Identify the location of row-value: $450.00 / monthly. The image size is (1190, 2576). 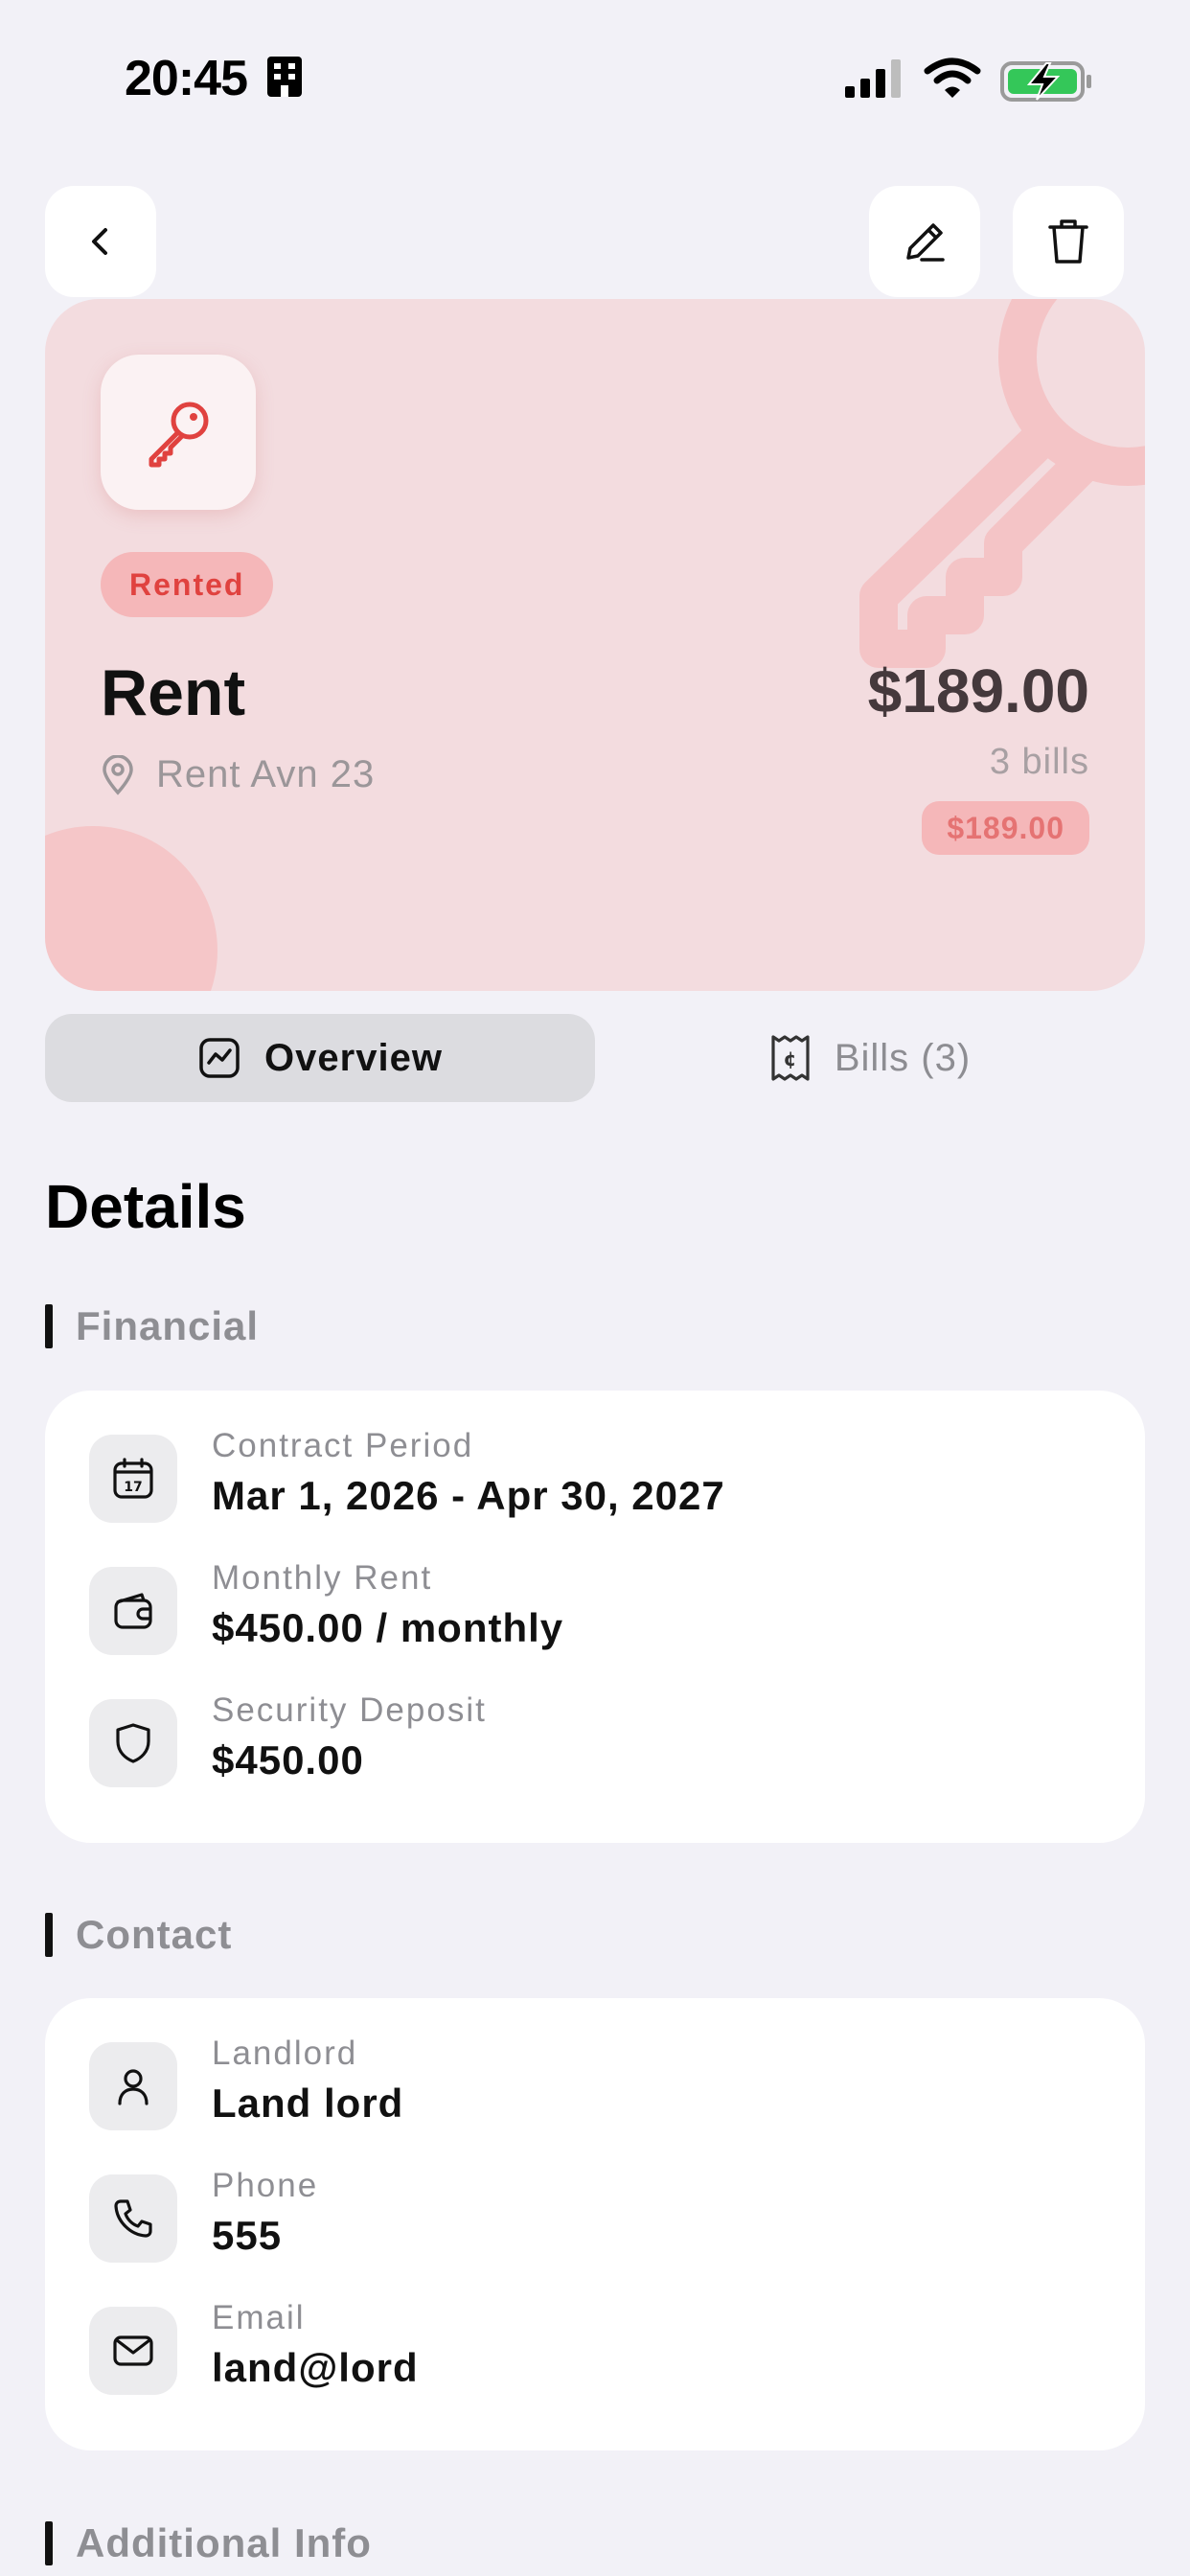
(388, 1627).